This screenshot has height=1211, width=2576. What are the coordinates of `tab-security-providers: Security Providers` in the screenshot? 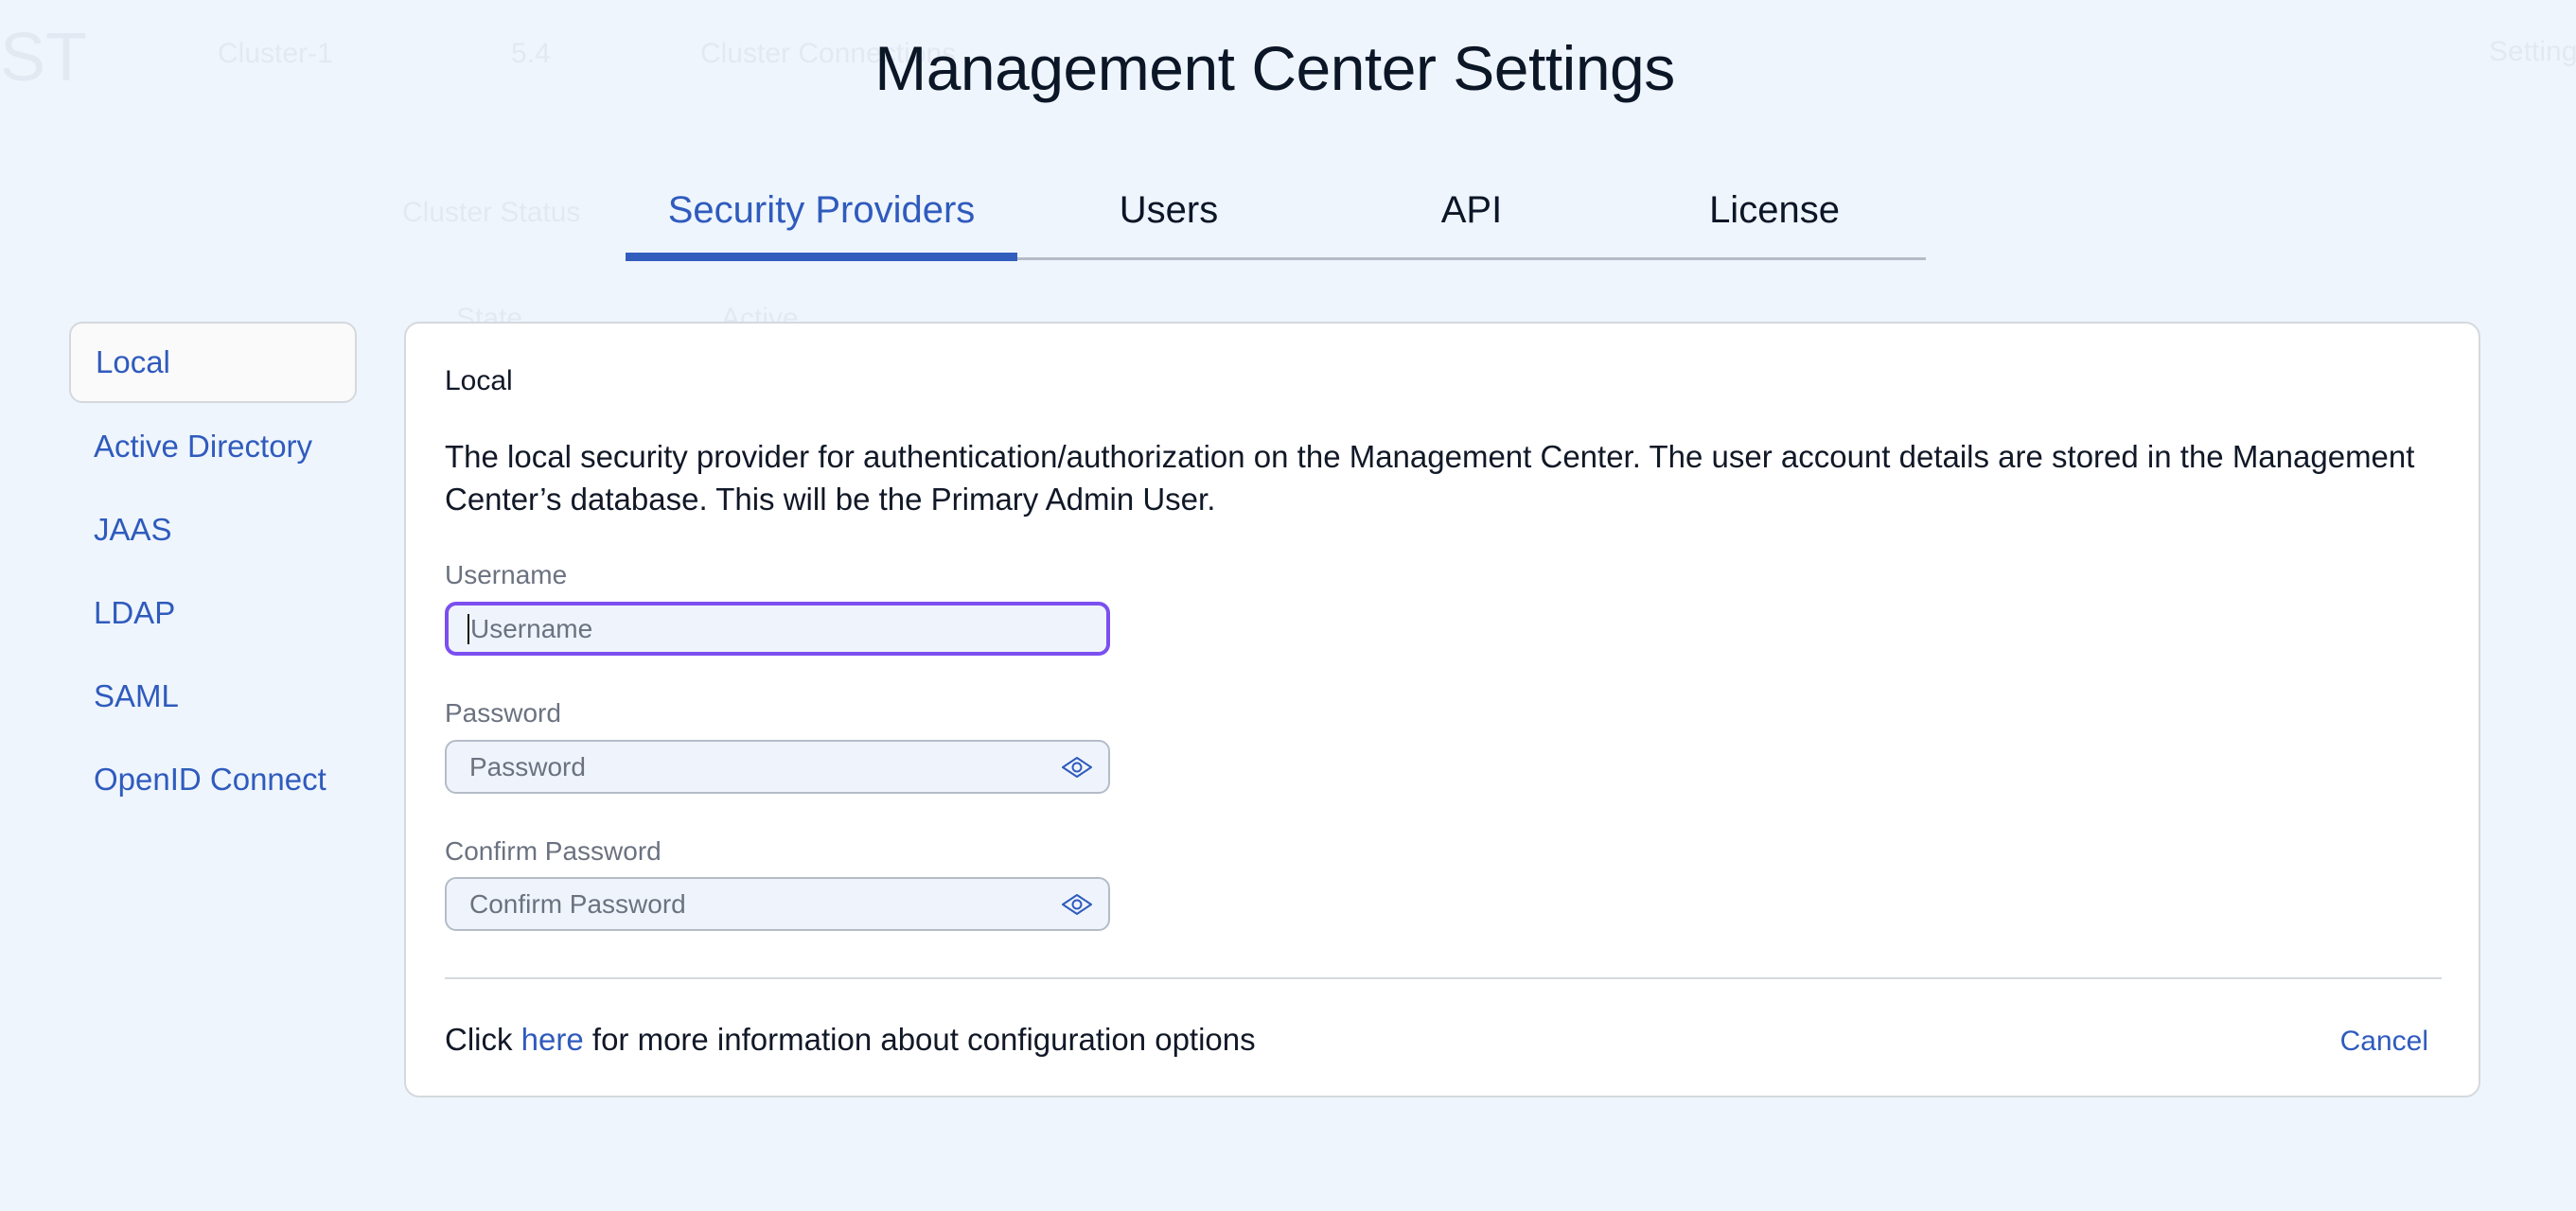 It's located at (821, 225).